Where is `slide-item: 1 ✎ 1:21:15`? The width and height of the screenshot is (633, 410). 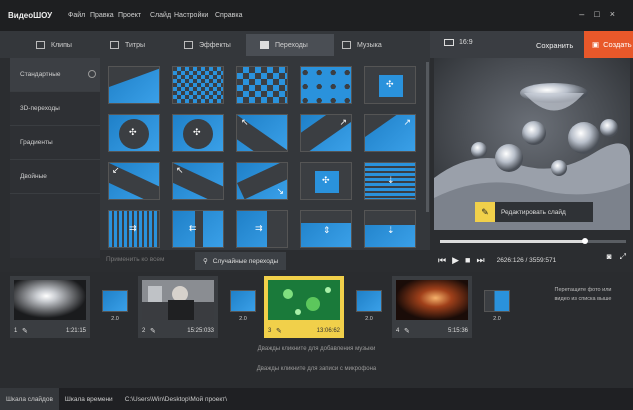
slide-item: 1 ✎ 1:21:15 is located at coordinates (50, 307).